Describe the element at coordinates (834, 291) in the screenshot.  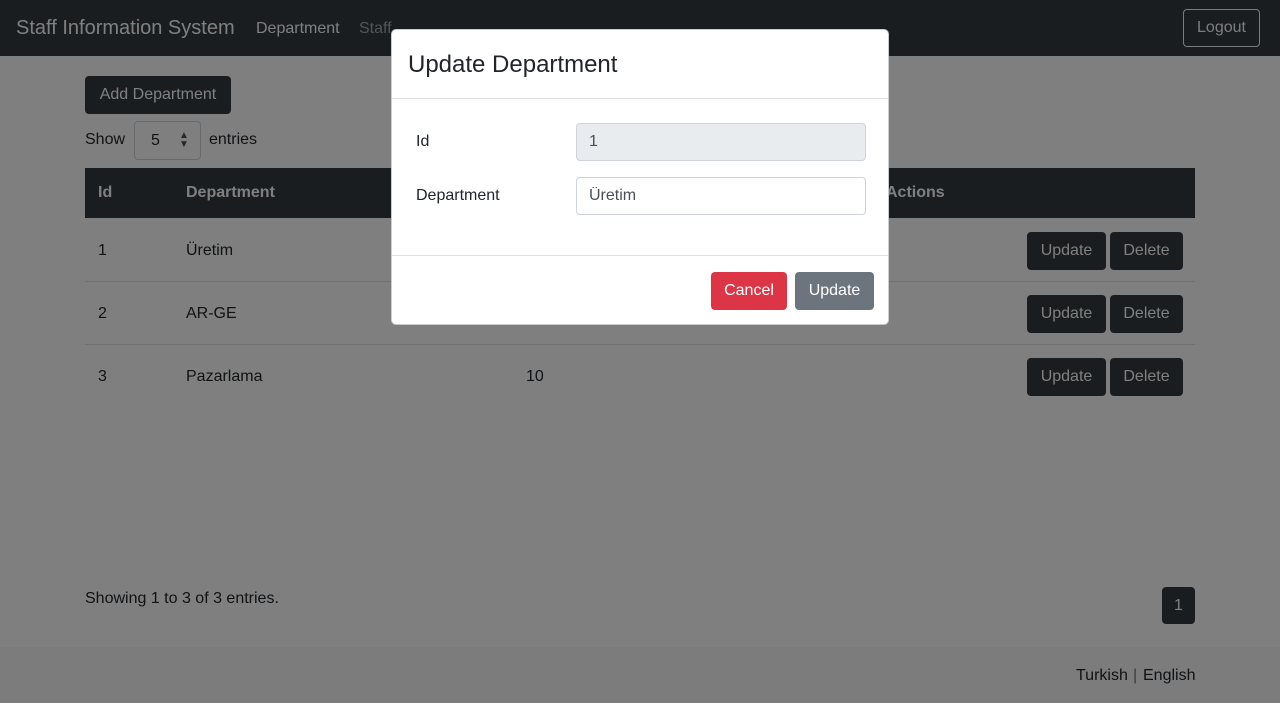
I see `update-button: Update` at that location.